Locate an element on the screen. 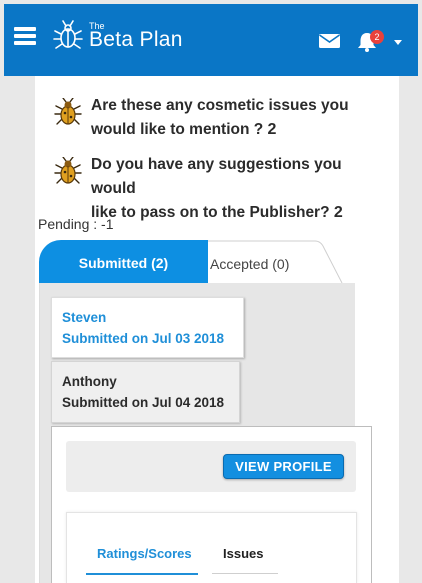  submission-date: Submitted on Jul 03 2018 is located at coordinates (143, 338).